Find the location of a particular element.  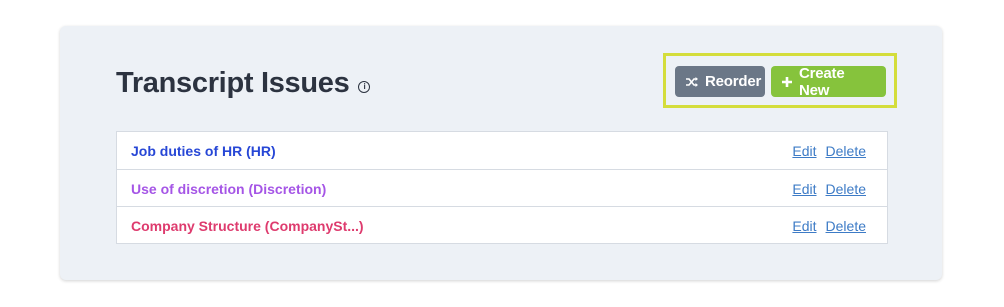

reorder-label: Reorder is located at coordinates (733, 81).